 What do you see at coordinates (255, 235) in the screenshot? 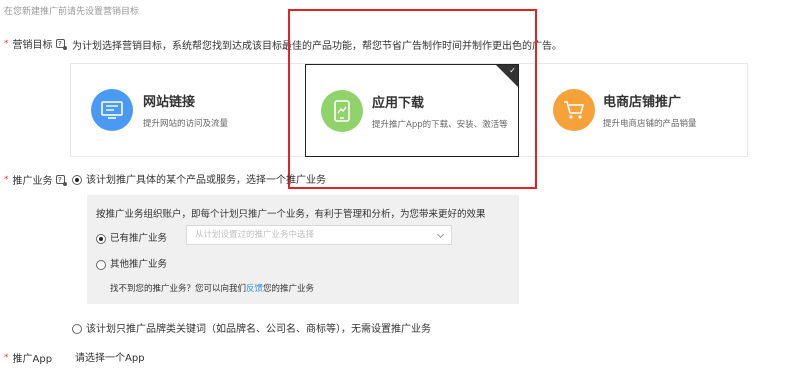
I see `business-select-placeholder: 从计划设置过的推广业务中选择` at bounding box center [255, 235].